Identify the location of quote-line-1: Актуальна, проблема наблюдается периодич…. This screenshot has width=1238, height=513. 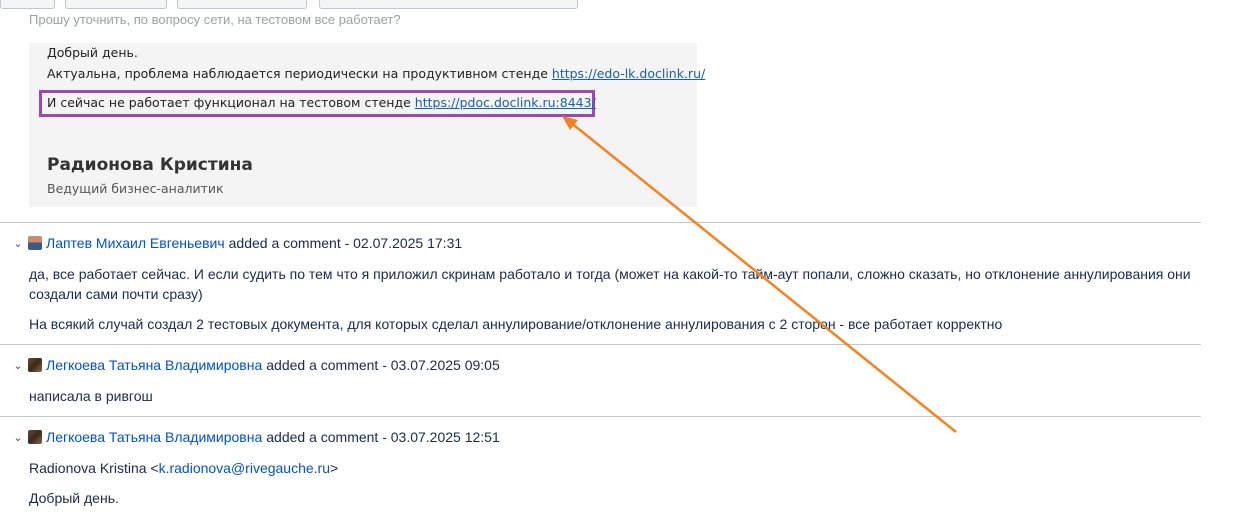
(376, 73).